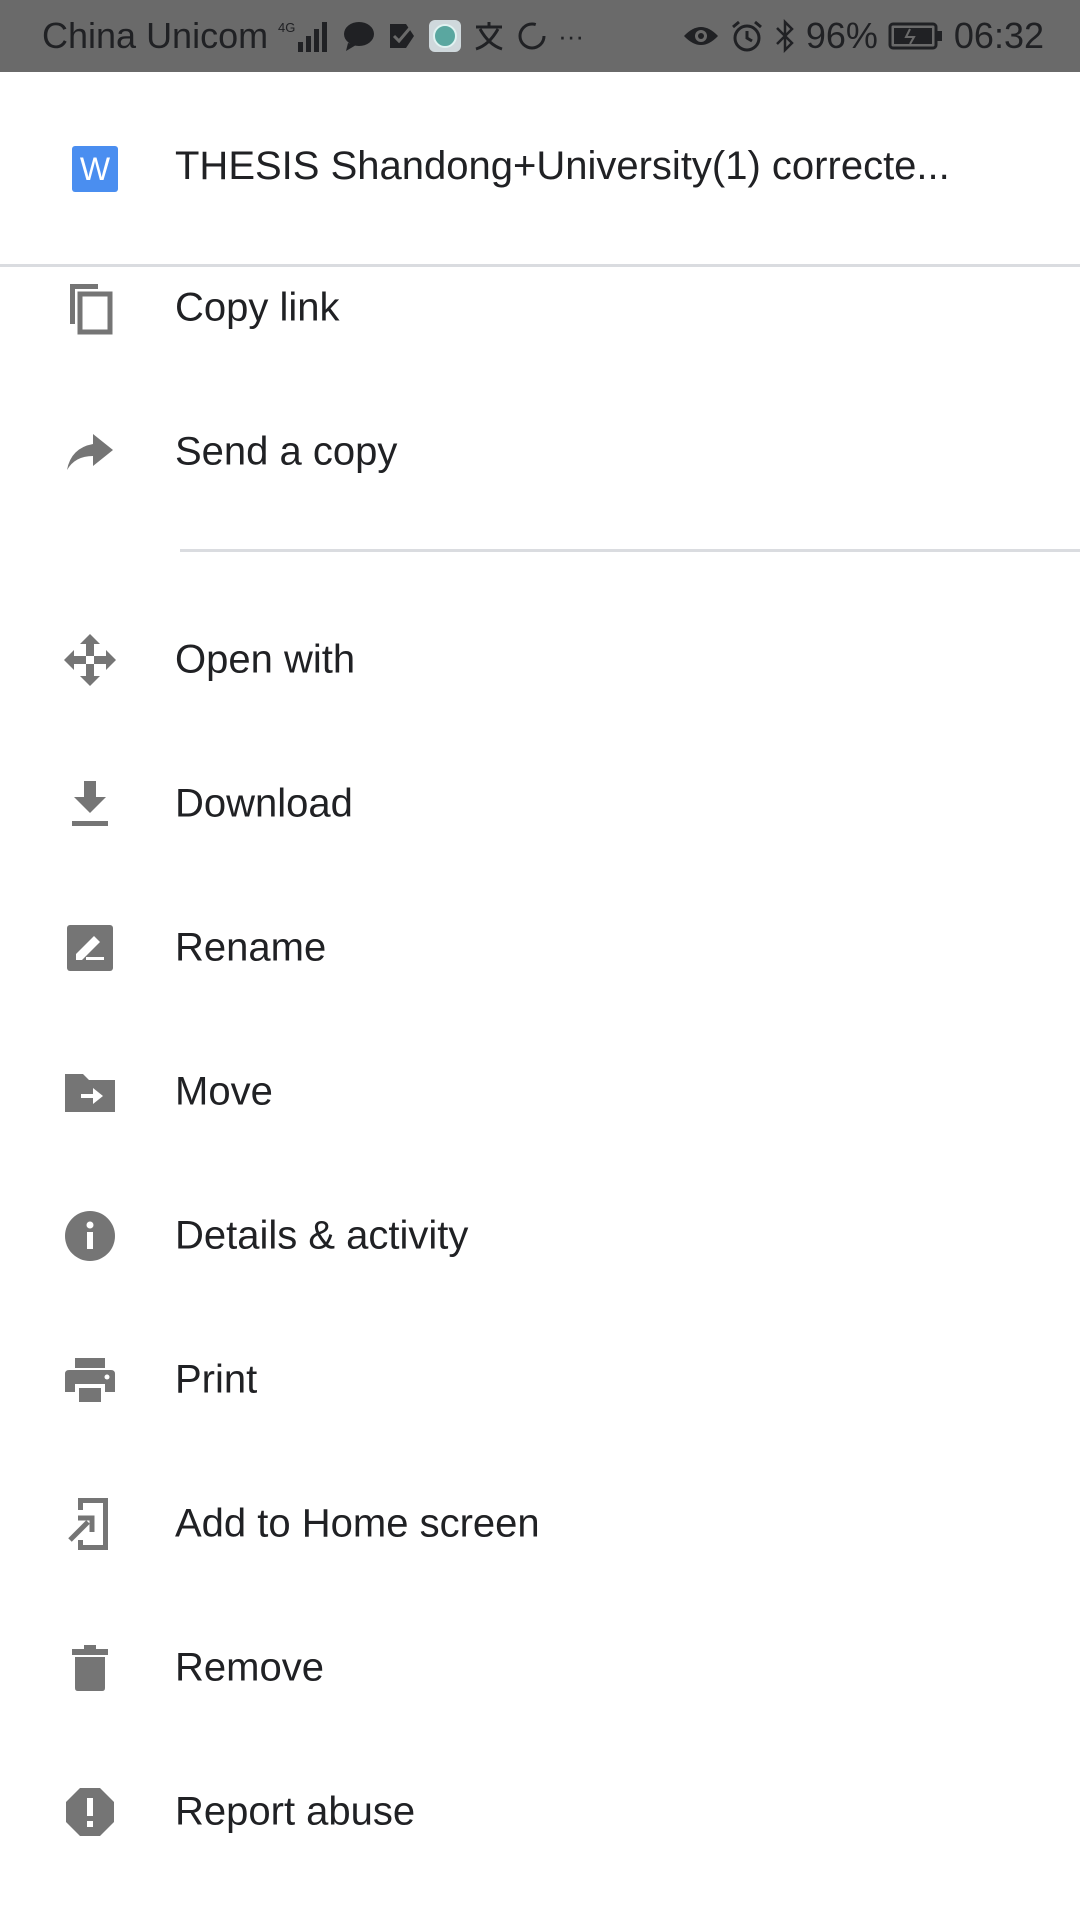 This screenshot has height=1920, width=1080. I want to click on menu-item-rename: Rename, so click(540, 948).